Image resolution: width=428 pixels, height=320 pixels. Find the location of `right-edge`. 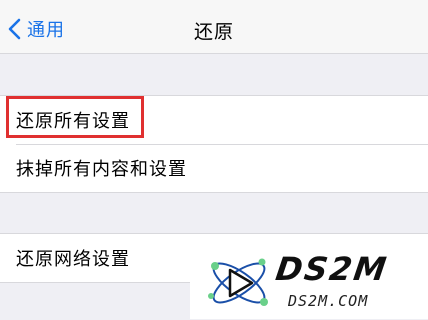

right-edge is located at coordinates (424, 283).